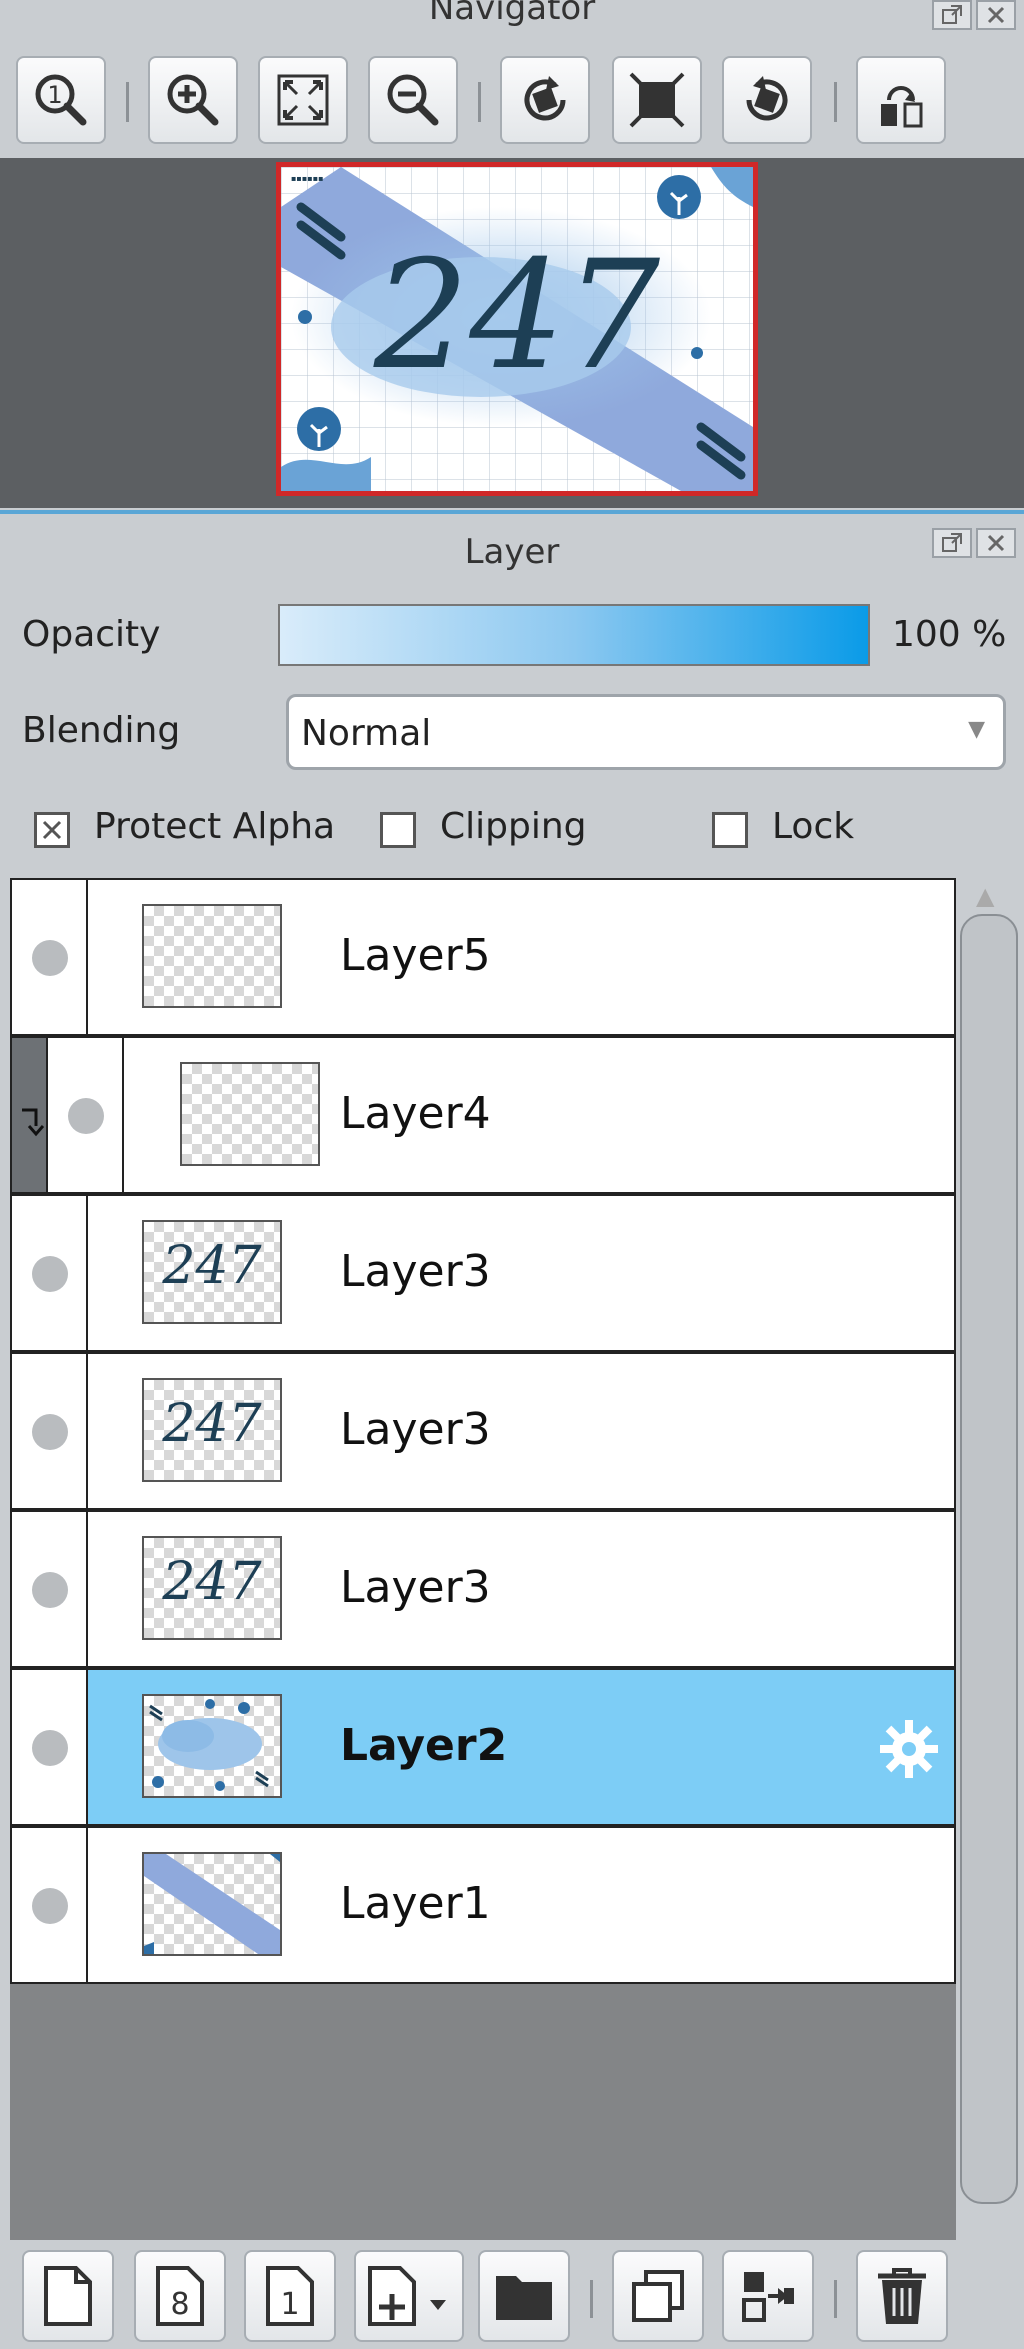 The width and height of the screenshot is (1024, 2349). I want to click on scrollbar-thumb, so click(989, 1559).